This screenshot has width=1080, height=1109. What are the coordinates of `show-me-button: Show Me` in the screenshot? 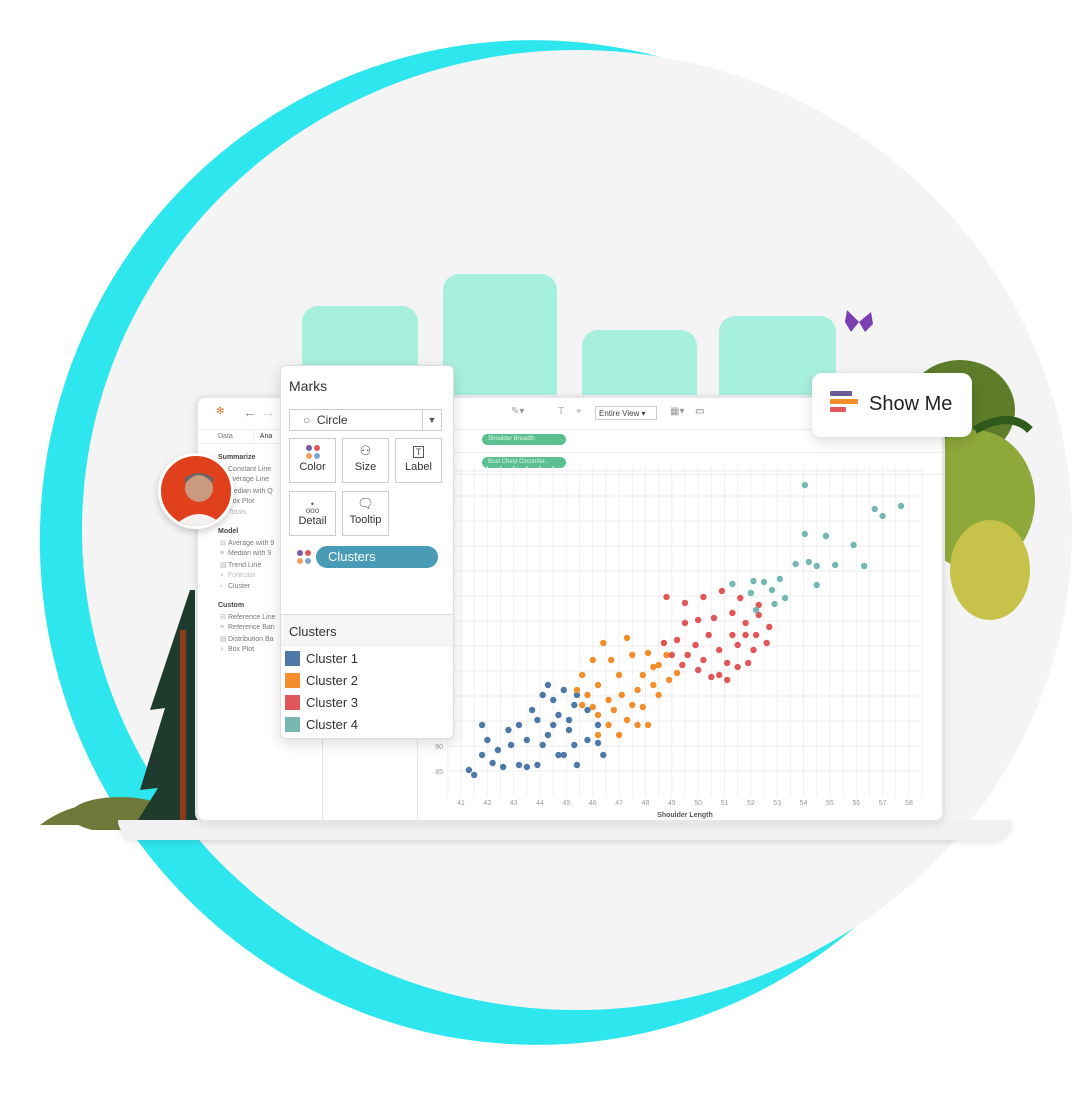 It's located at (892, 405).